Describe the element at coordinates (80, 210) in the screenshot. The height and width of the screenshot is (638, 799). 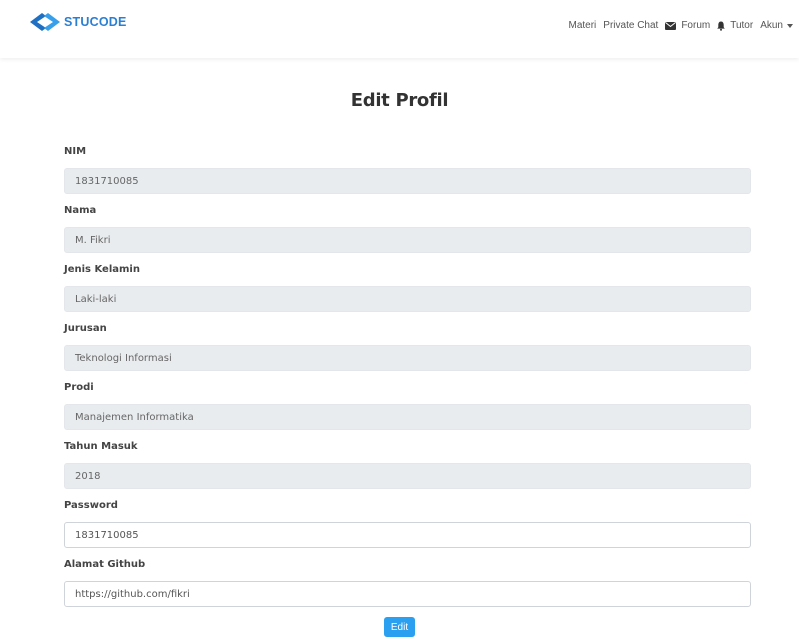
I see `nama-label: Nama` at that location.